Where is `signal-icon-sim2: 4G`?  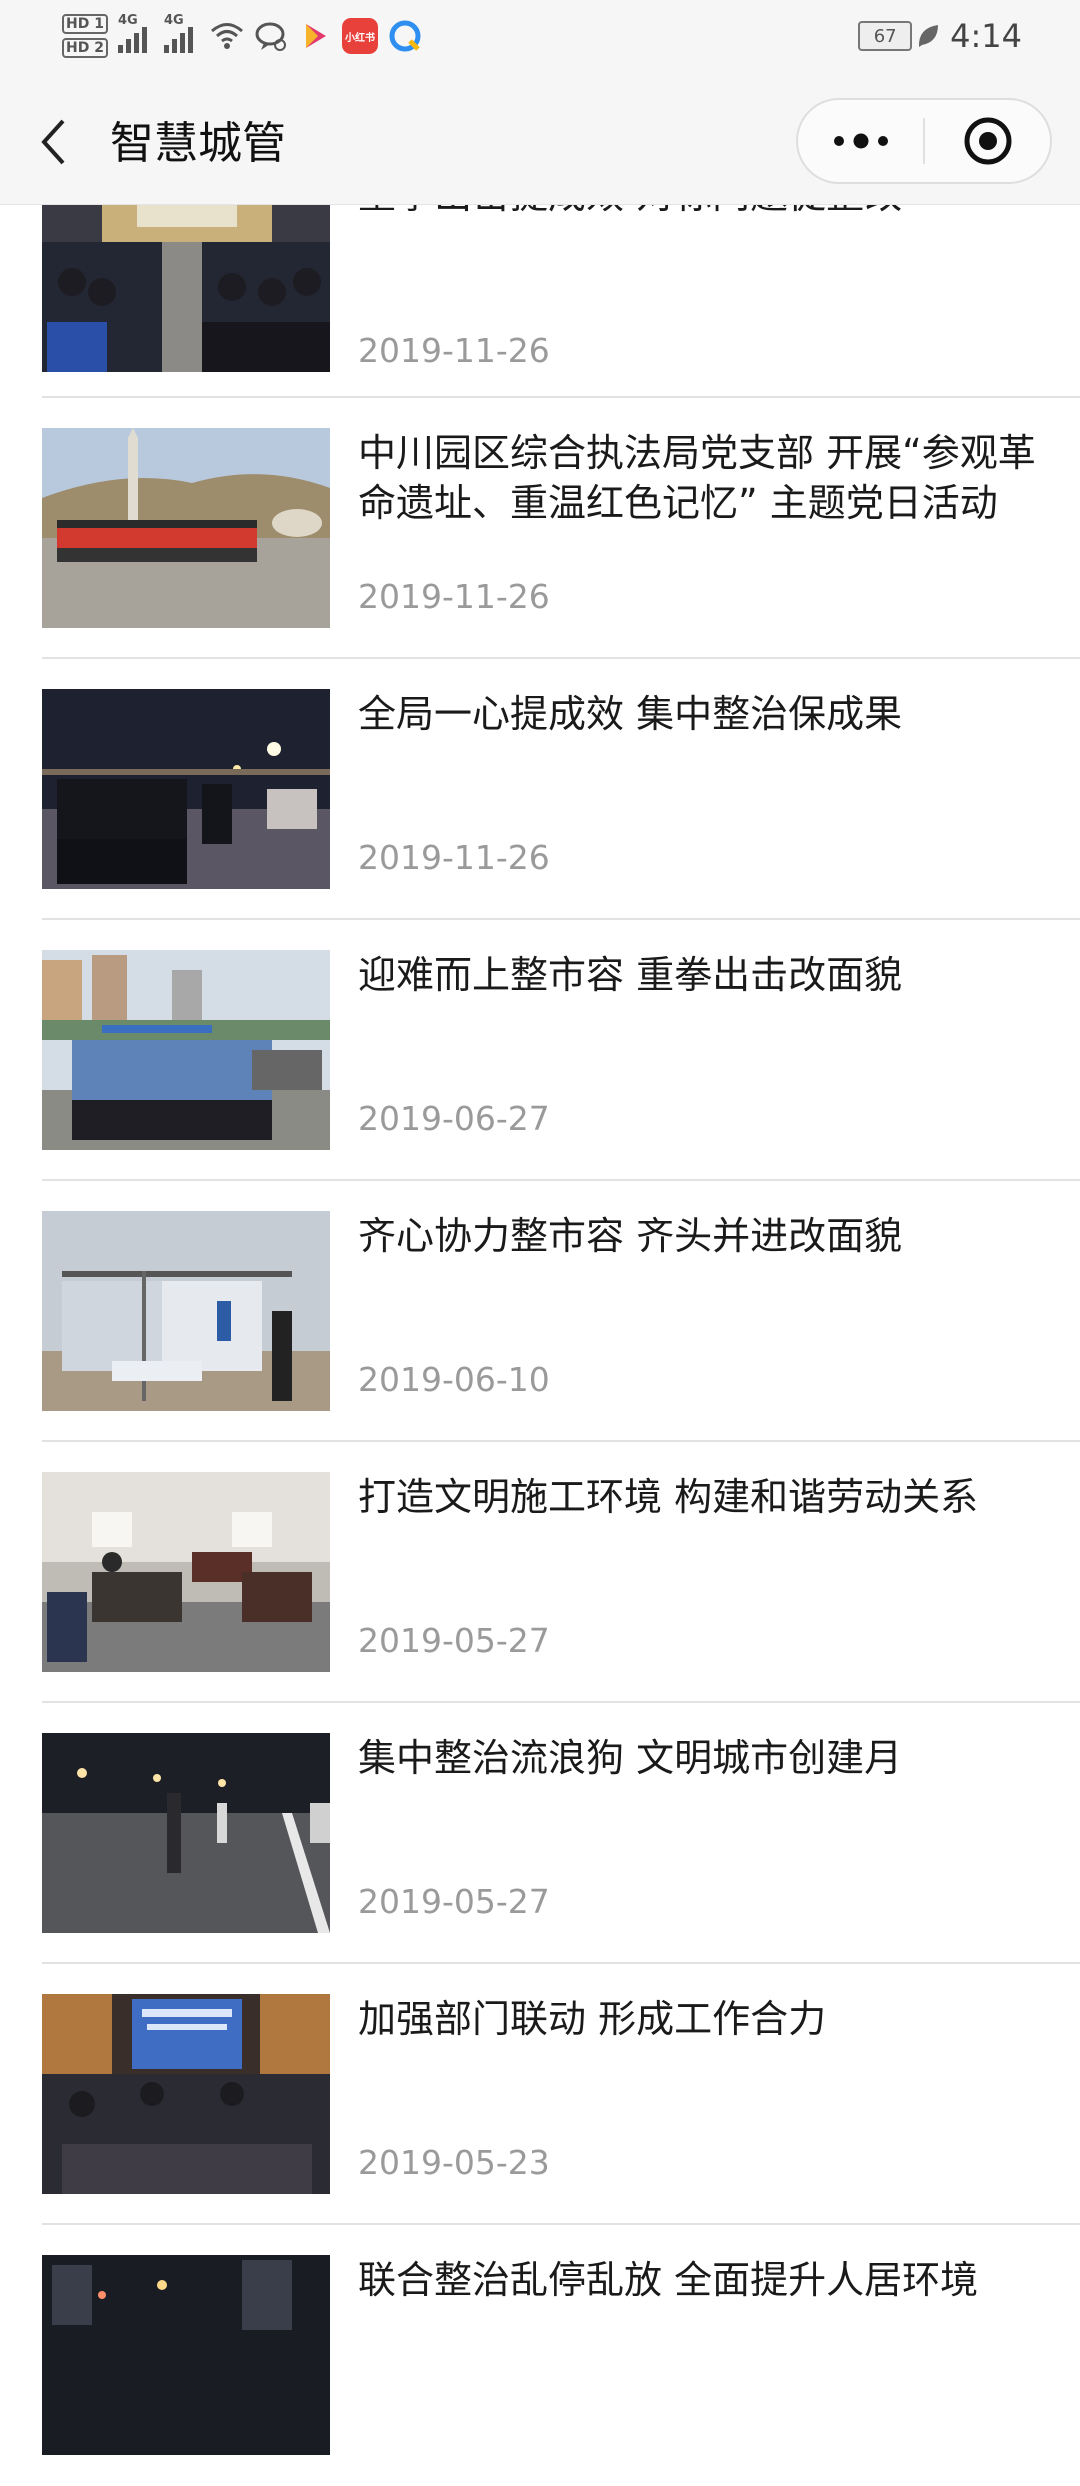
signal-icon-sim2: 4G is located at coordinates (179, 33).